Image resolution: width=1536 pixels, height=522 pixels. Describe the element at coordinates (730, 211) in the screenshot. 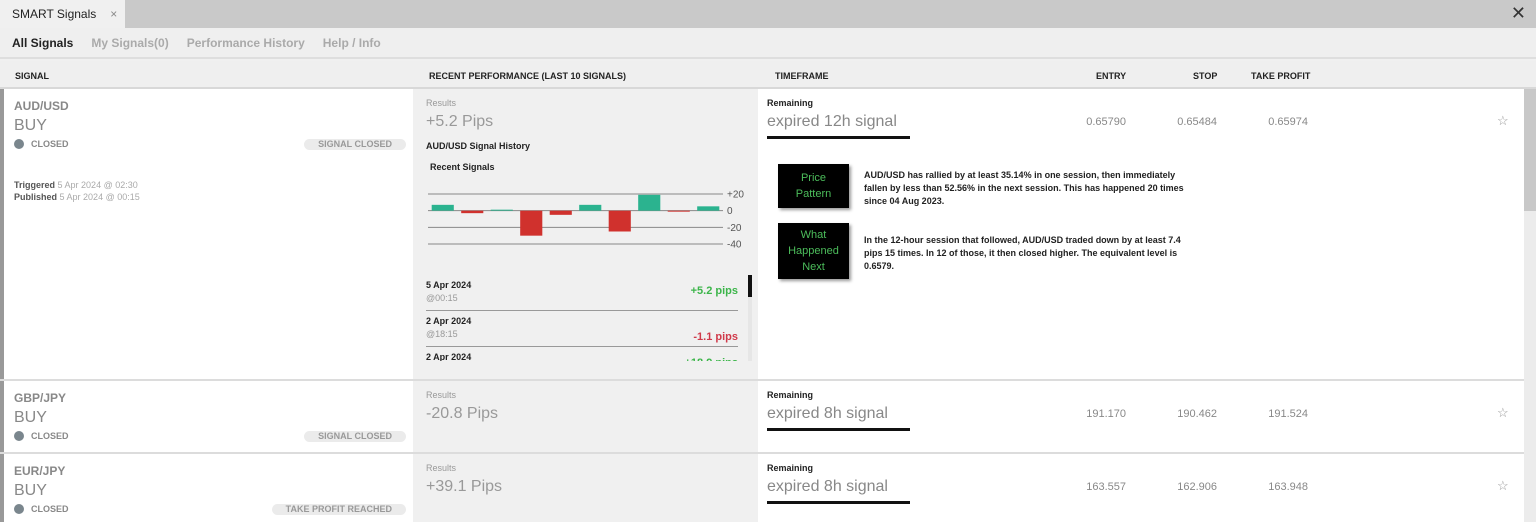

I see `y-tick-label: 0` at that location.